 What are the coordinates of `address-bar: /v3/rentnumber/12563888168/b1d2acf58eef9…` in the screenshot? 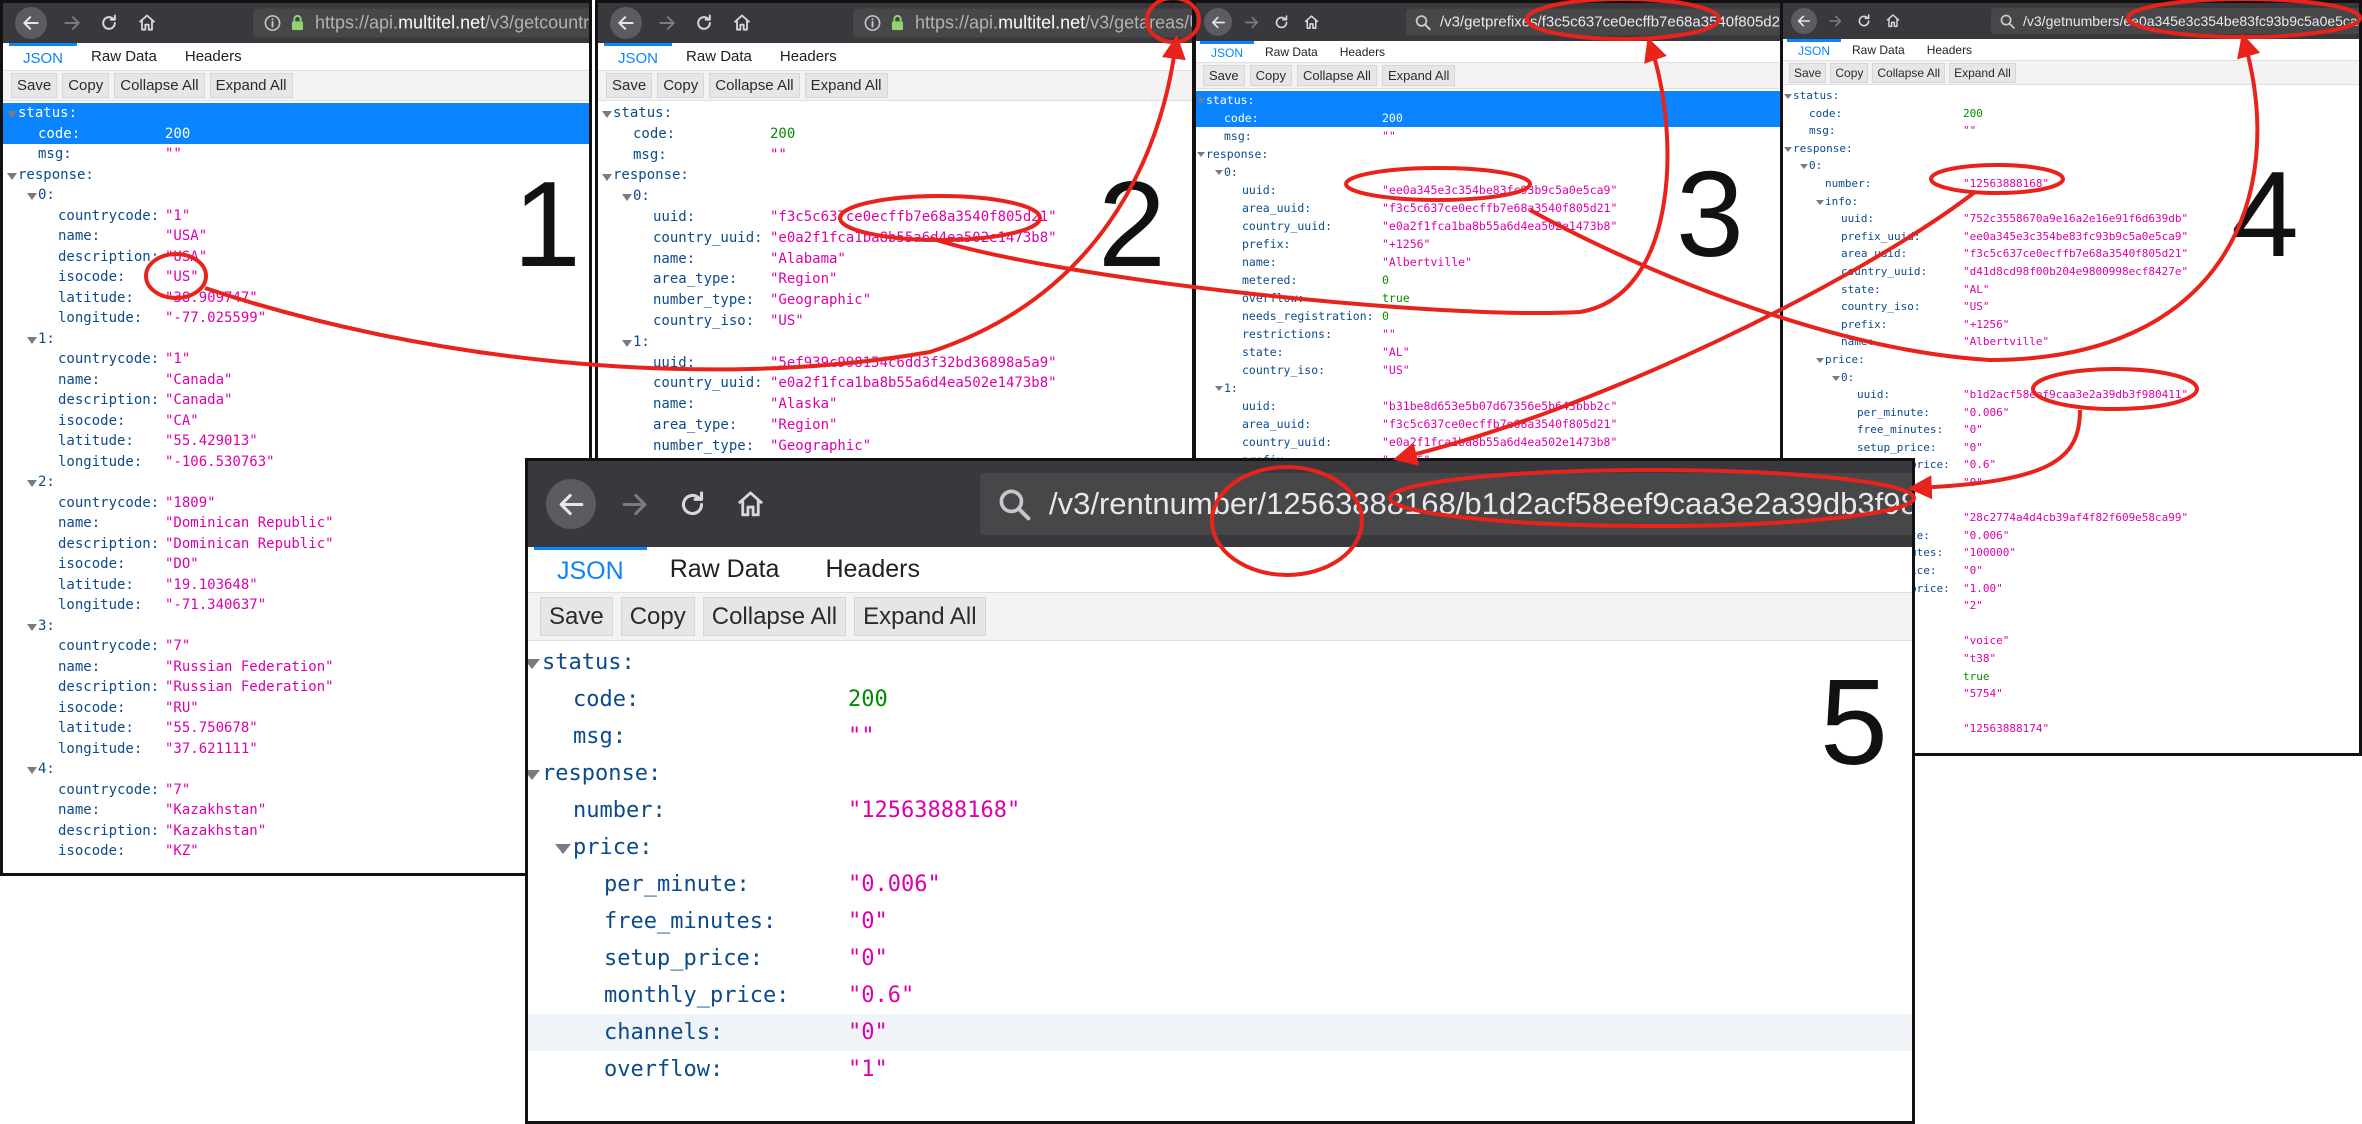 It's located at (1446, 504).